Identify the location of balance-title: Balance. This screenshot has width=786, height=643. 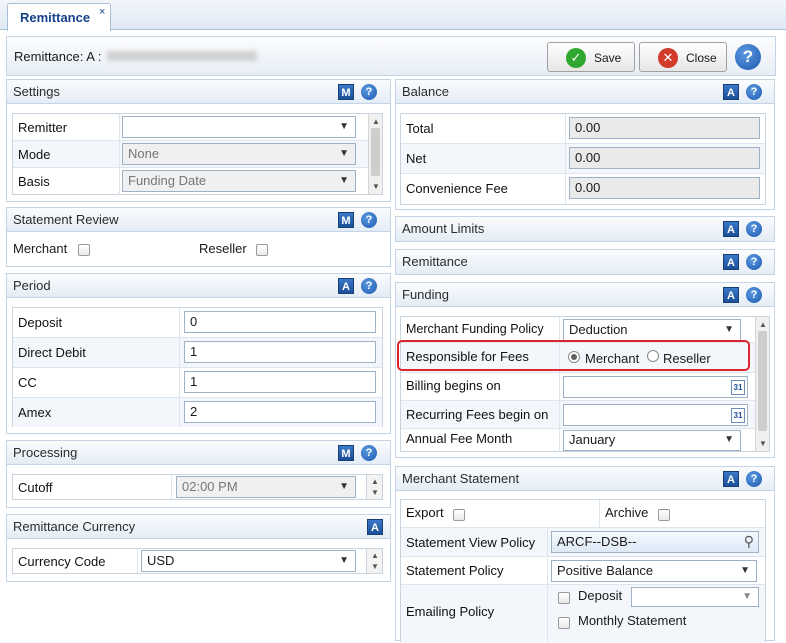
(425, 91).